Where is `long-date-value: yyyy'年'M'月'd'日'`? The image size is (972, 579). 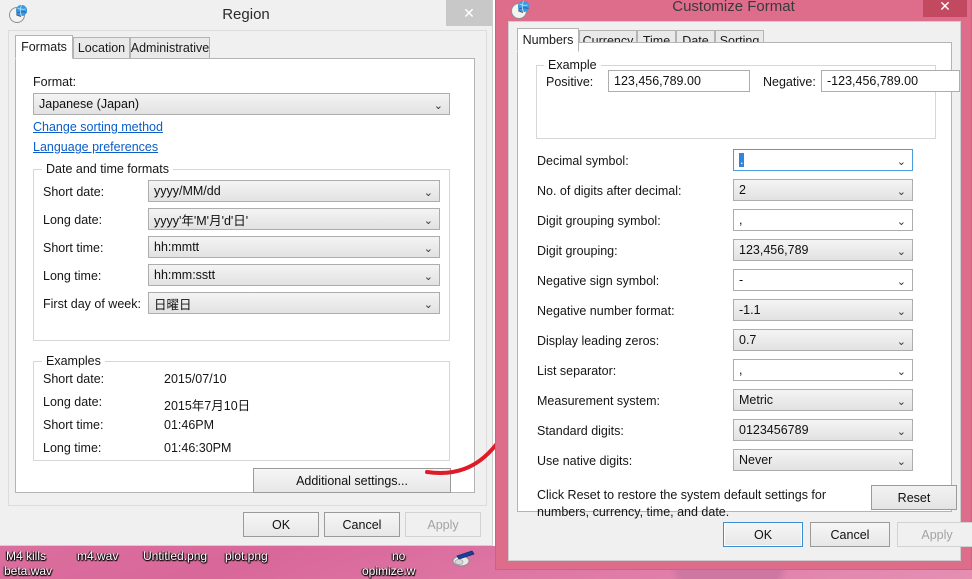
long-date-value: yyyy'年'M'月'd'日' is located at coordinates (201, 220).